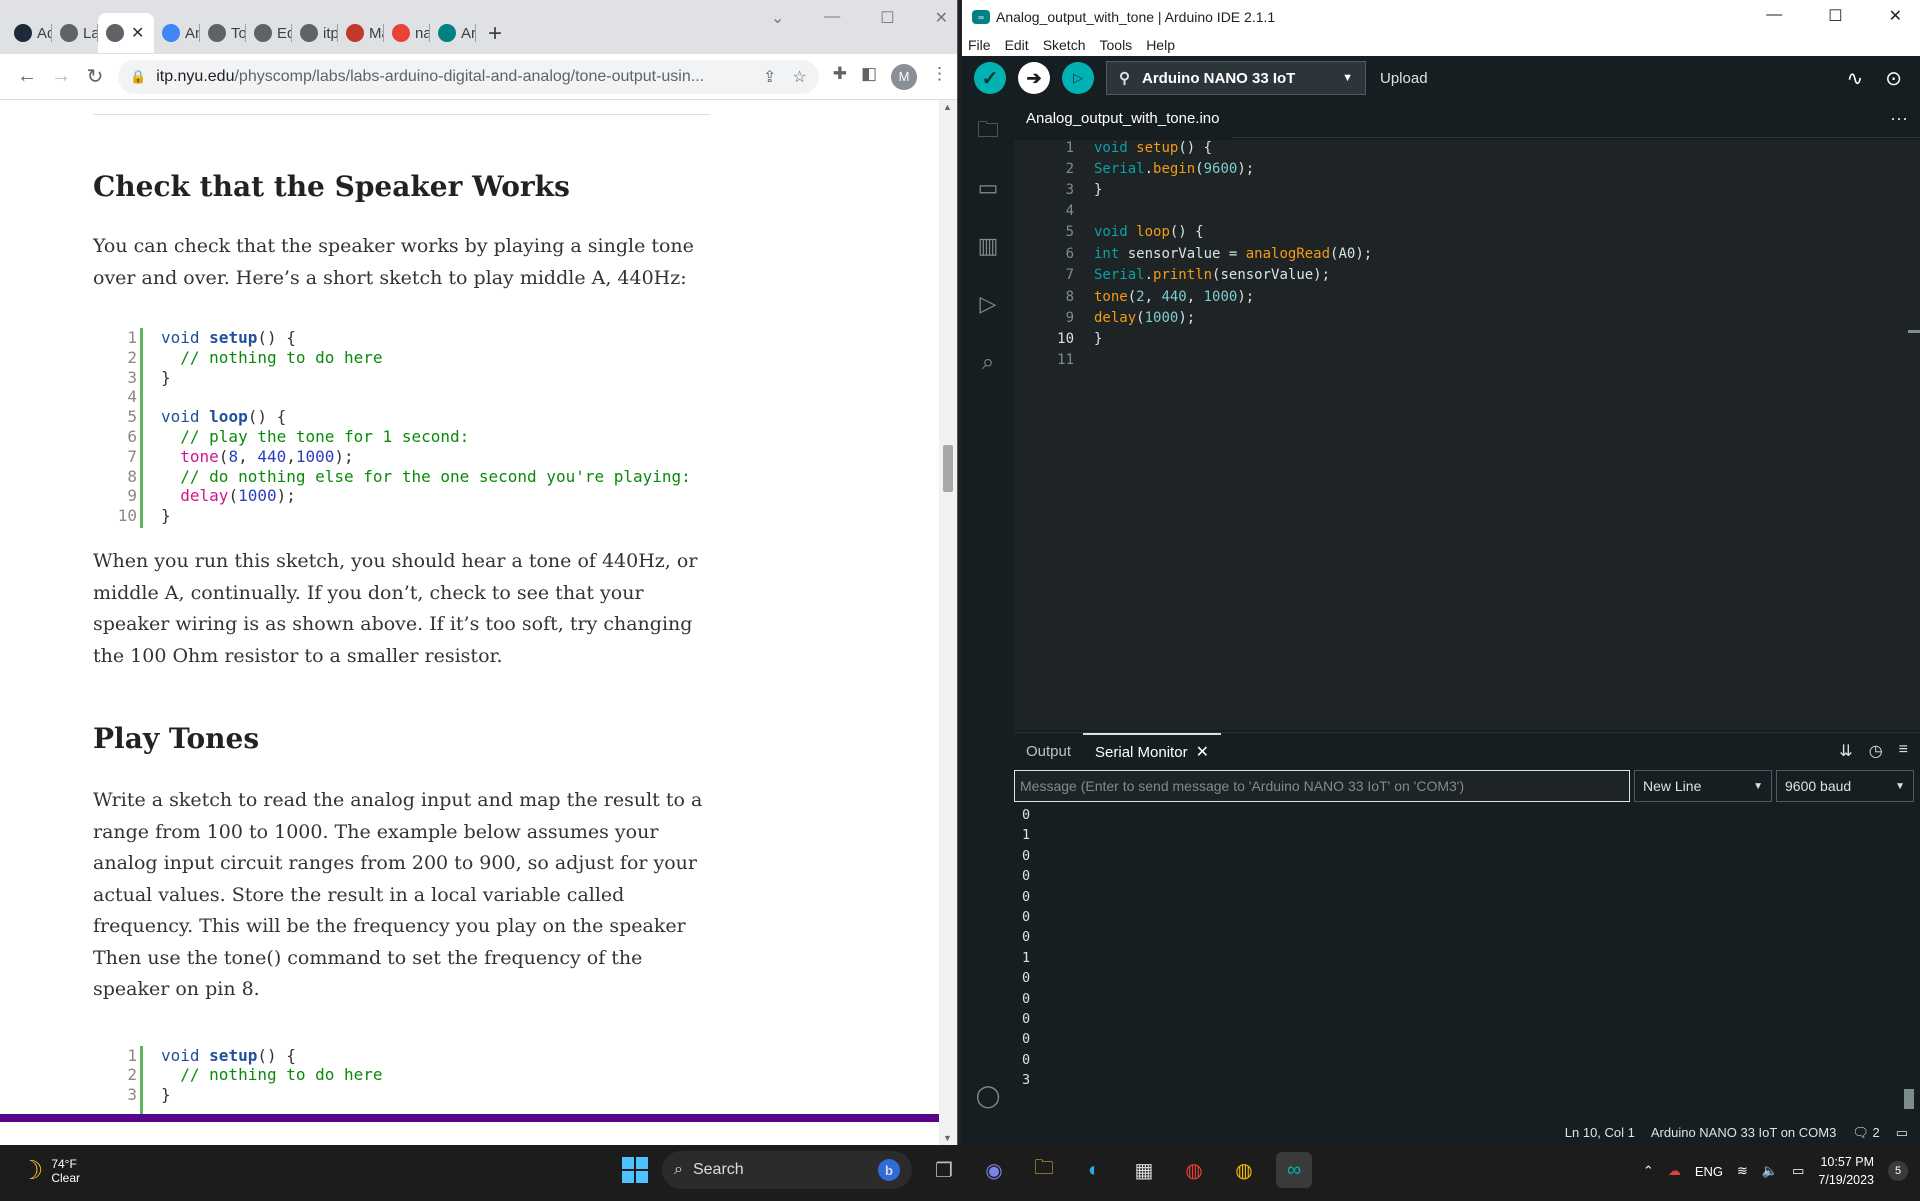 Image resolution: width=1920 pixels, height=1201 pixels. What do you see at coordinates (1202, 752) in the screenshot?
I see `close-icon: ✕` at bounding box center [1202, 752].